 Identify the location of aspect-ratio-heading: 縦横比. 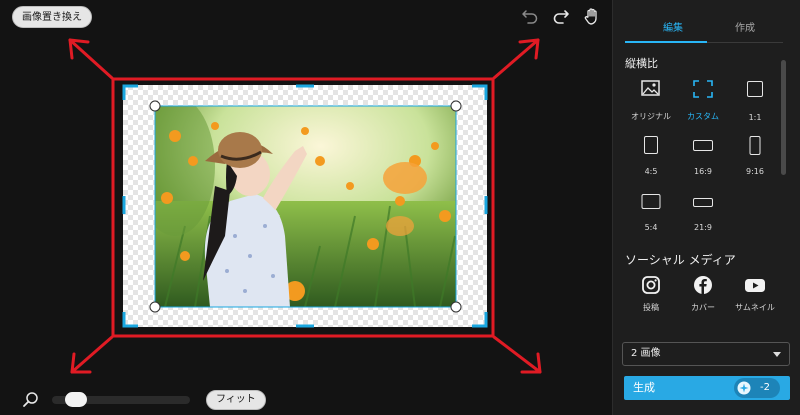
(641, 63).